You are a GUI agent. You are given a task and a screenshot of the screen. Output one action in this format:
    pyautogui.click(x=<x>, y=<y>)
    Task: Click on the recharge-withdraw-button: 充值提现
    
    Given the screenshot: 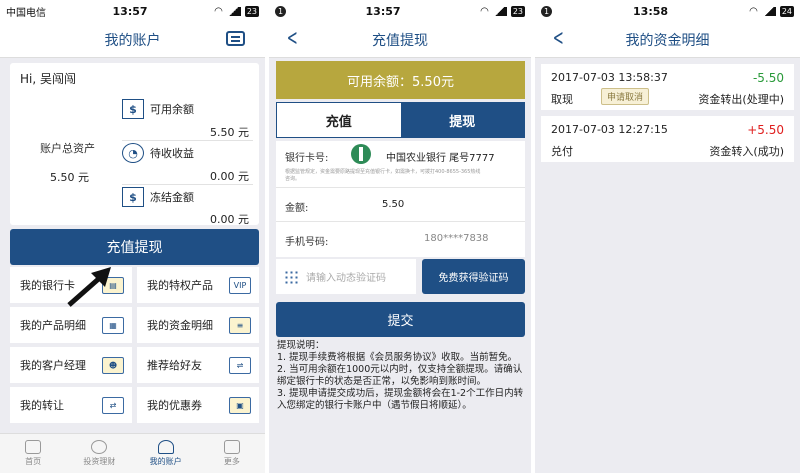 What is the action you would take?
    pyautogui.click(x=134, y=247)
    